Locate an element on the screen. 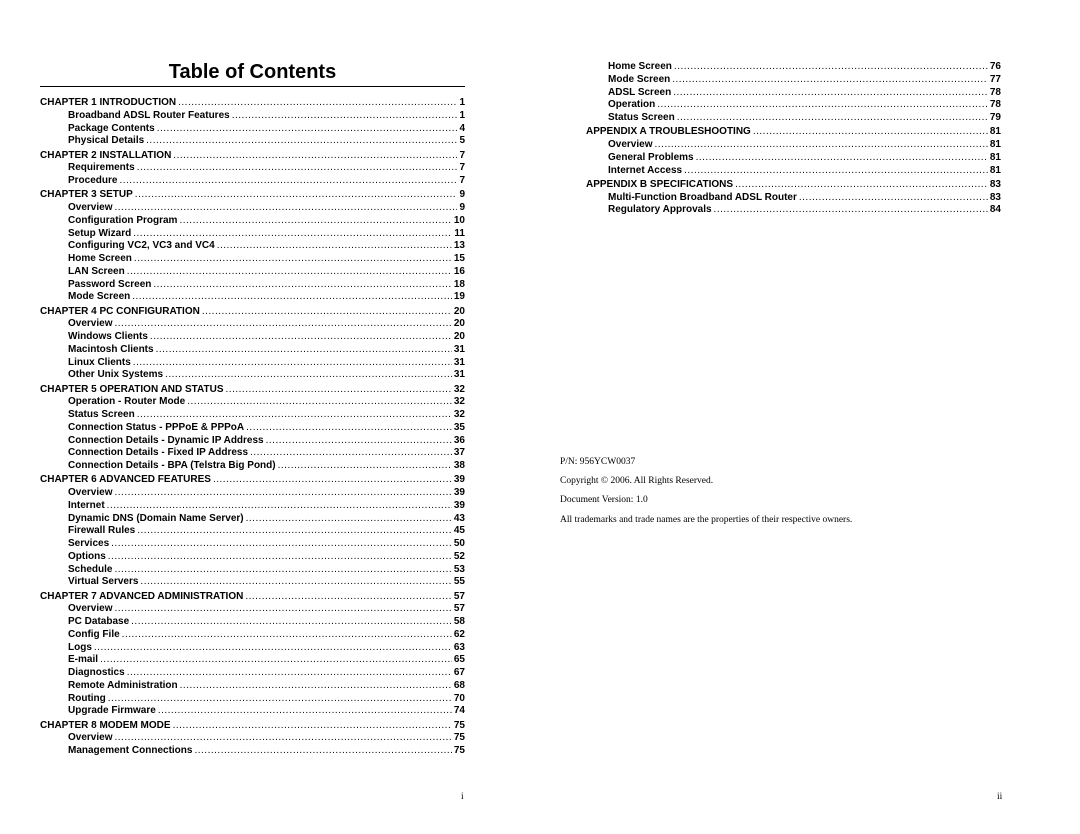  toc-entry-label: Multi-Function Broadband ADSL Router is located at coordinates (702, 197).